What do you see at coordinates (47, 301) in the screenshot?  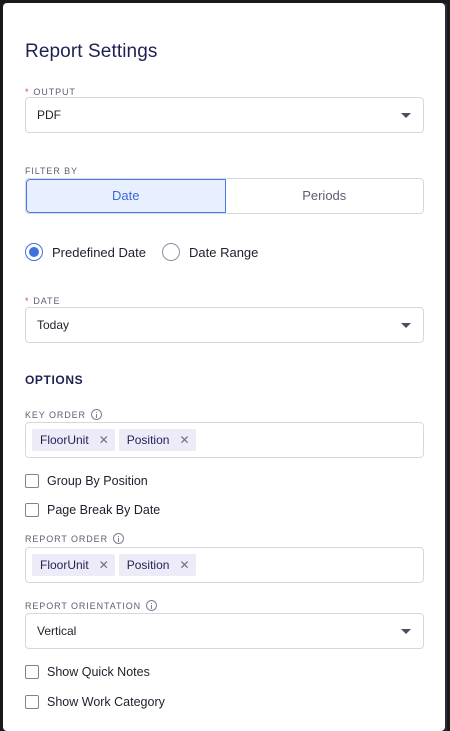 I see `date-label-text: DATE` at bounding box center [47, 301].